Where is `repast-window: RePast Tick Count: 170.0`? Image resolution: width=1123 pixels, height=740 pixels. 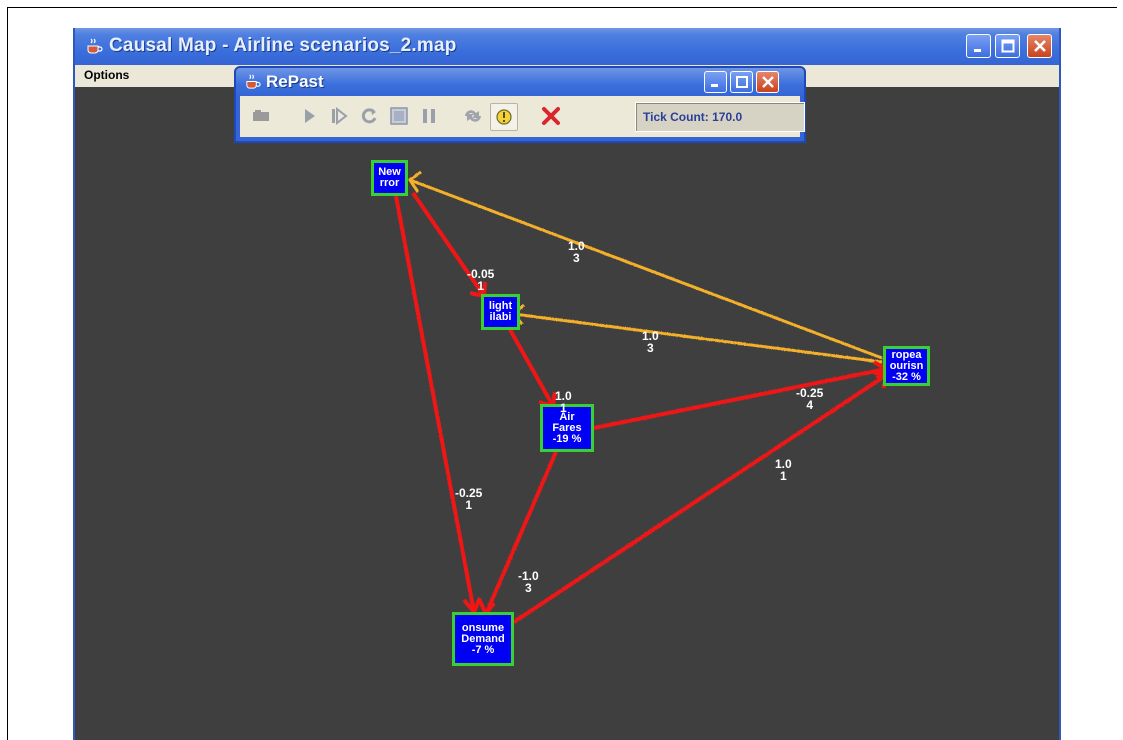 repast-window: RePast Tick Count: 170.0 is located at coordinates (520, 104).